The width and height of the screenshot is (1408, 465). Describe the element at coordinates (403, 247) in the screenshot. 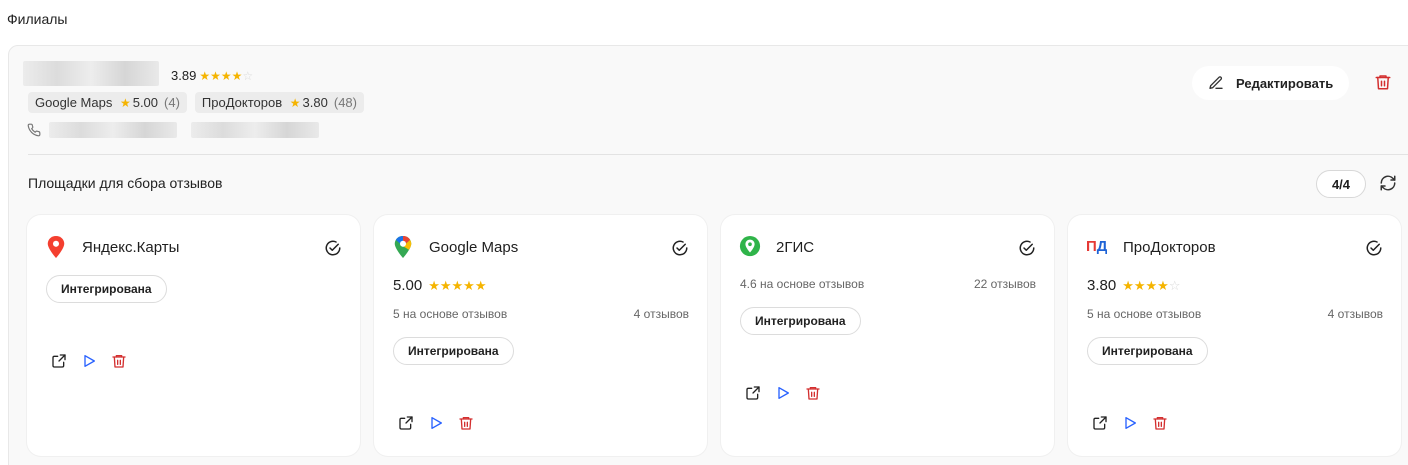

I see `google-maps-logo-icon` at that location.